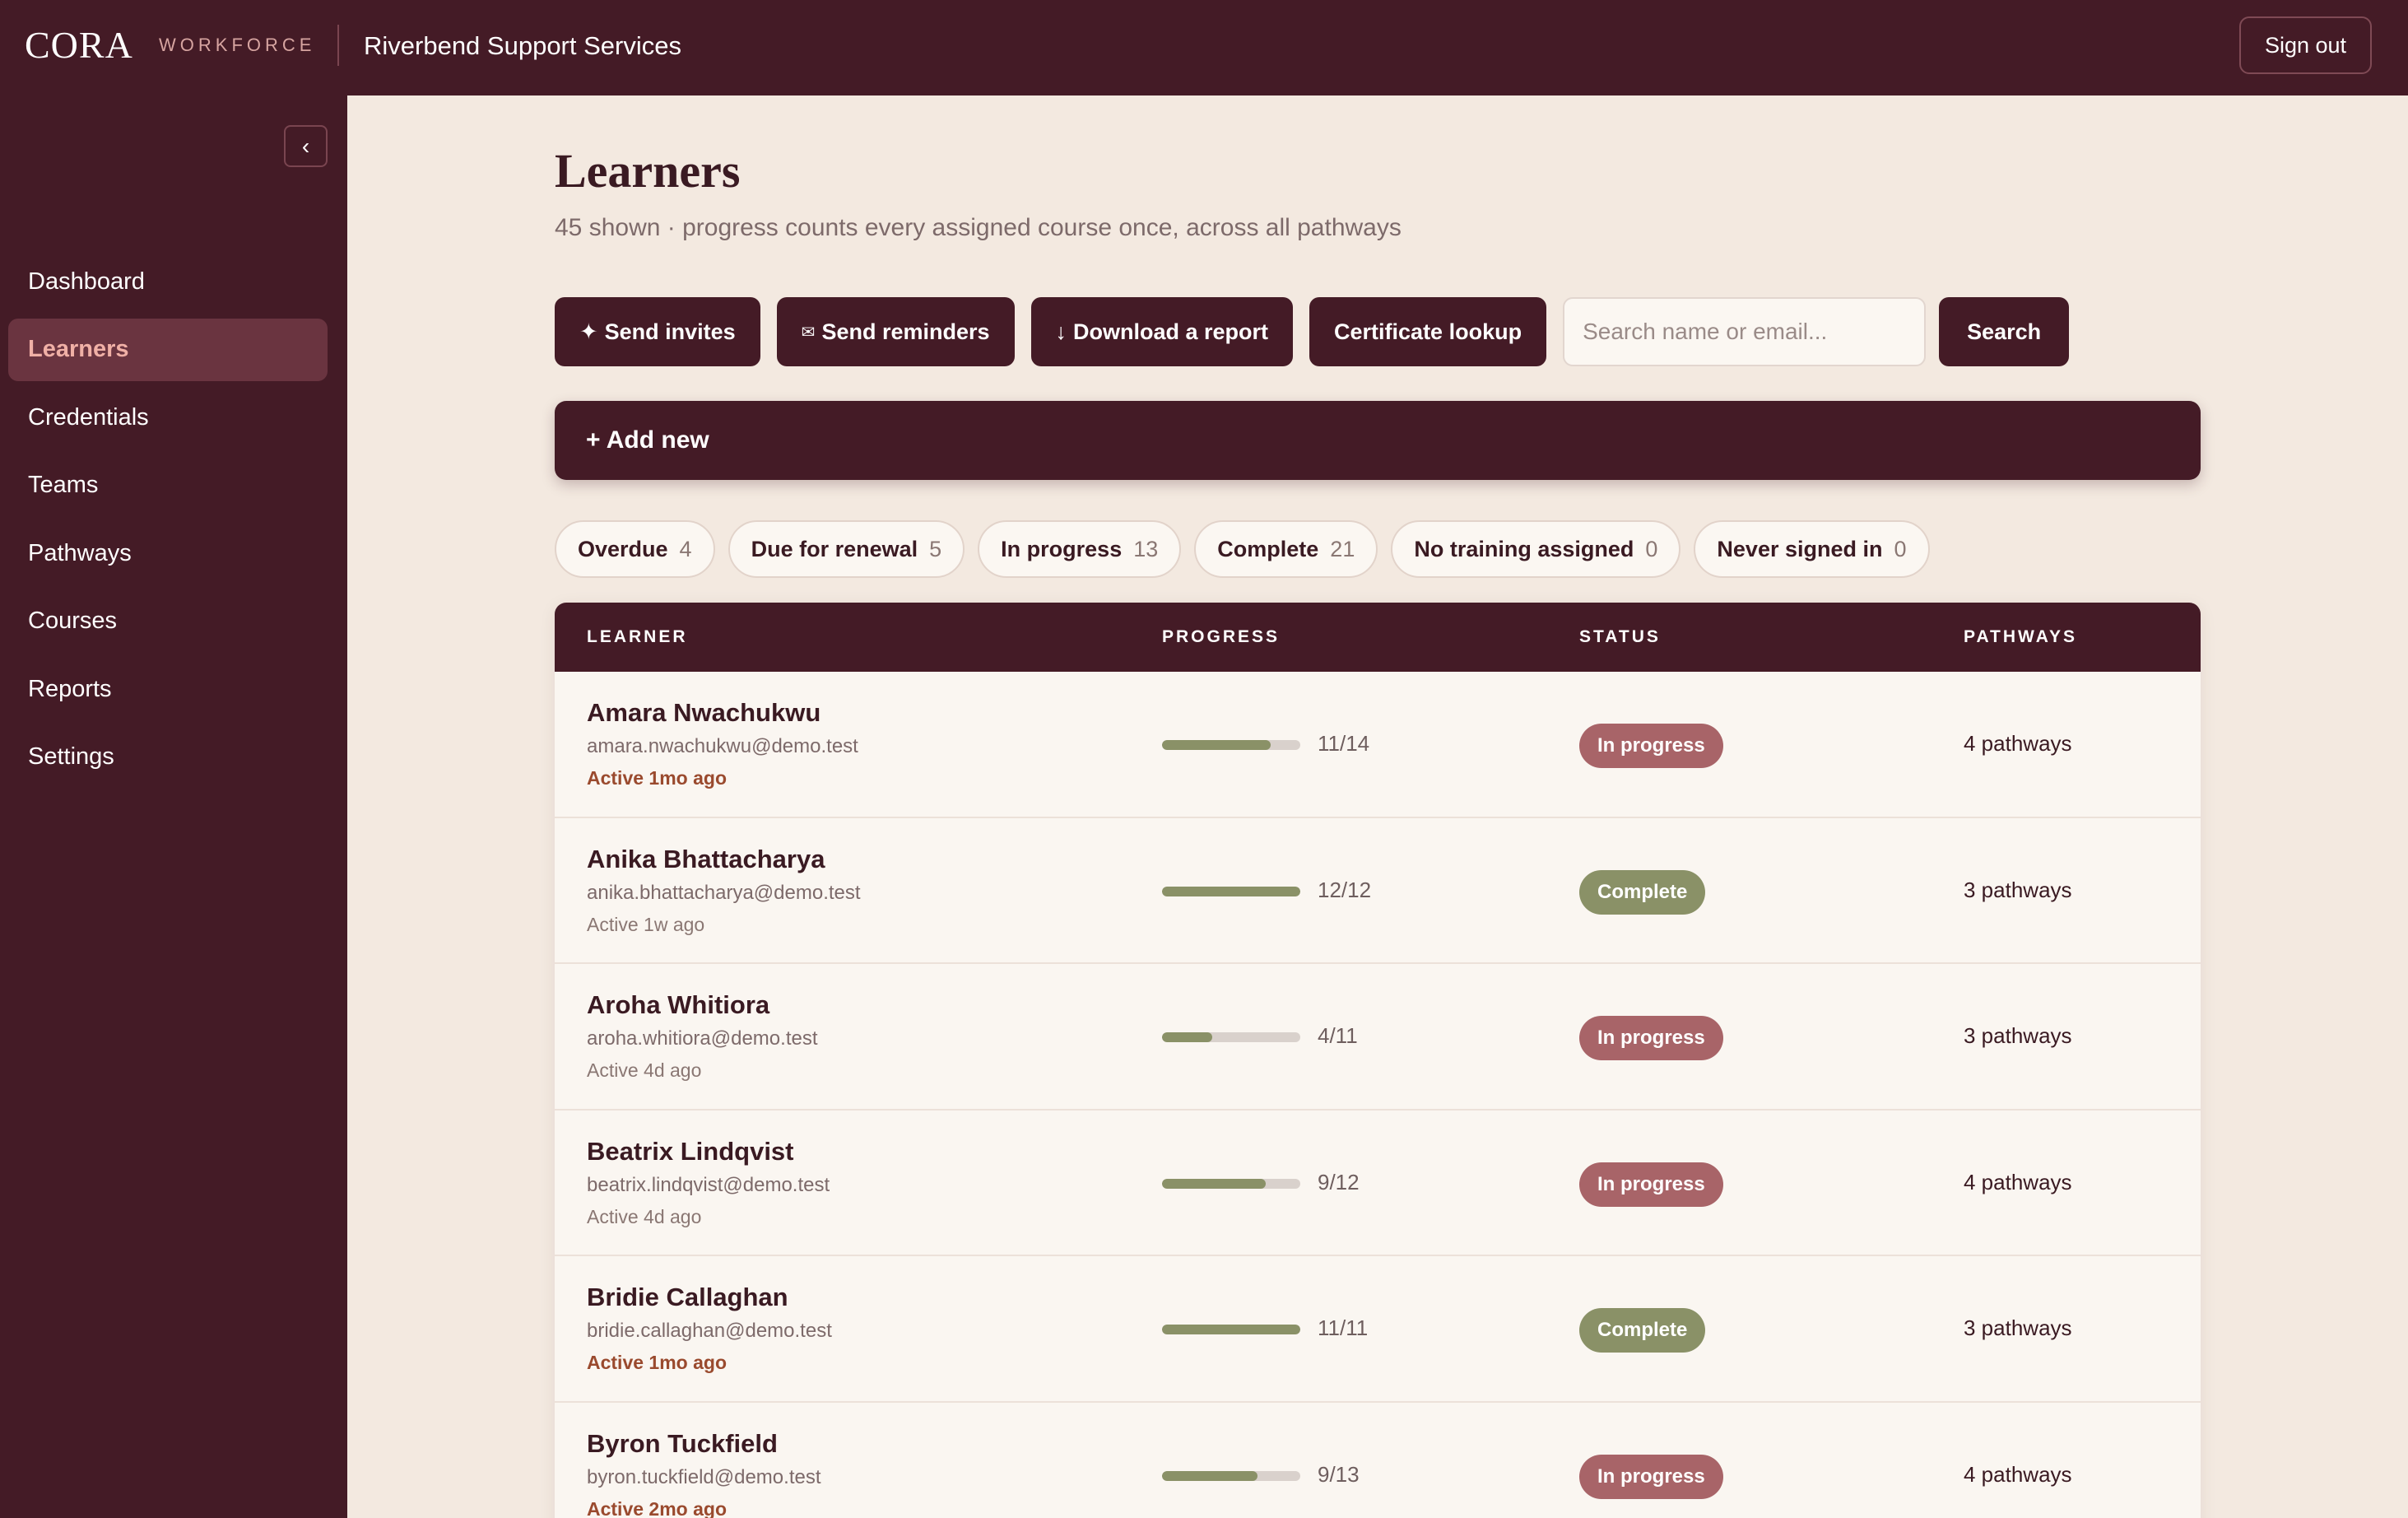 The height and width of the screenshot is (1518, 2408). I want to click on logo: CORA, so click(79, 45).